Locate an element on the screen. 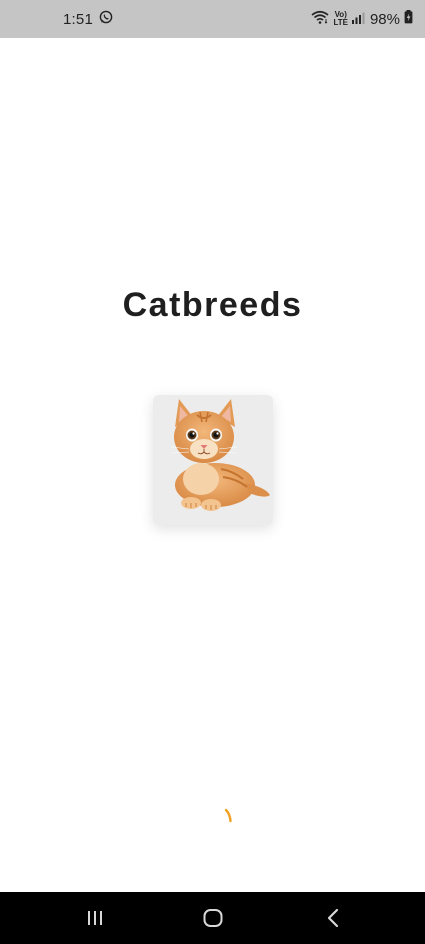  home-icon is located at coordinates (213, 918).